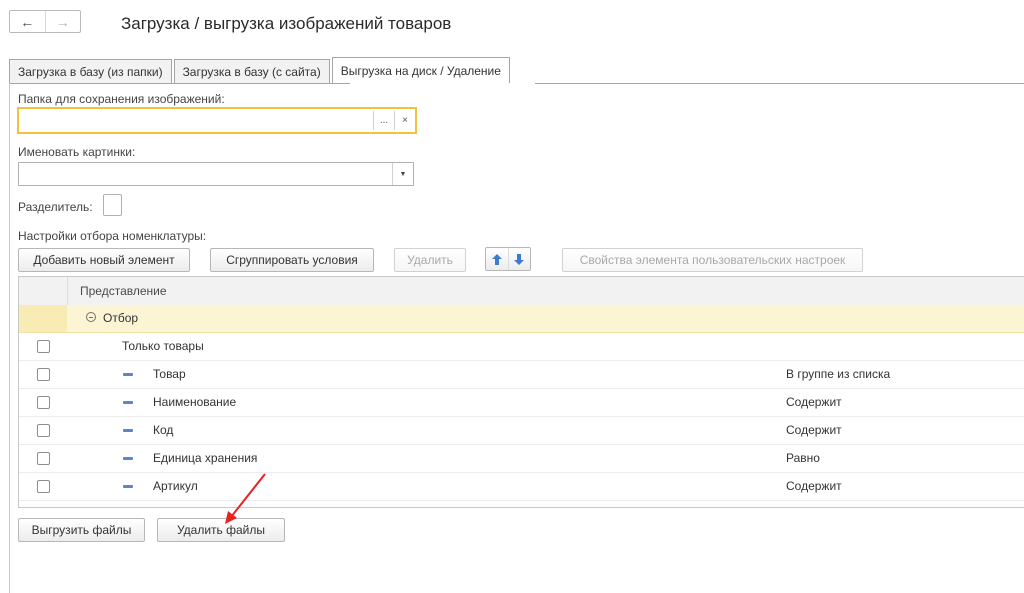  I want to click on clear-icon: ×, so click(405, 120).